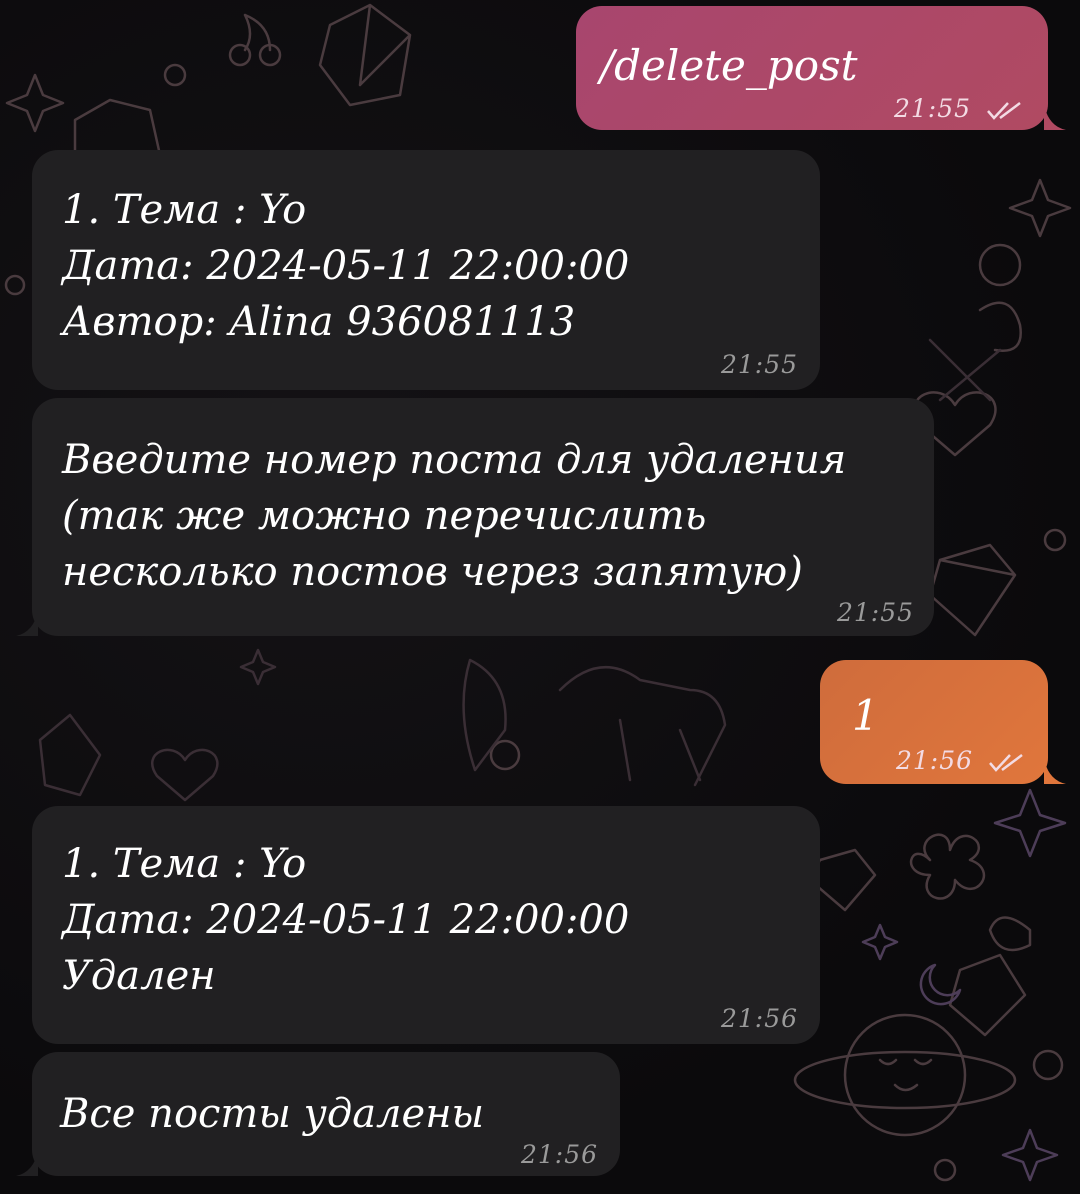 This screenshot has height=1194, width=1080. Describe the element at coordinates (943, 722) in the screenshot. I see `message-bubble-outgoing: 1 21:56` at that location.